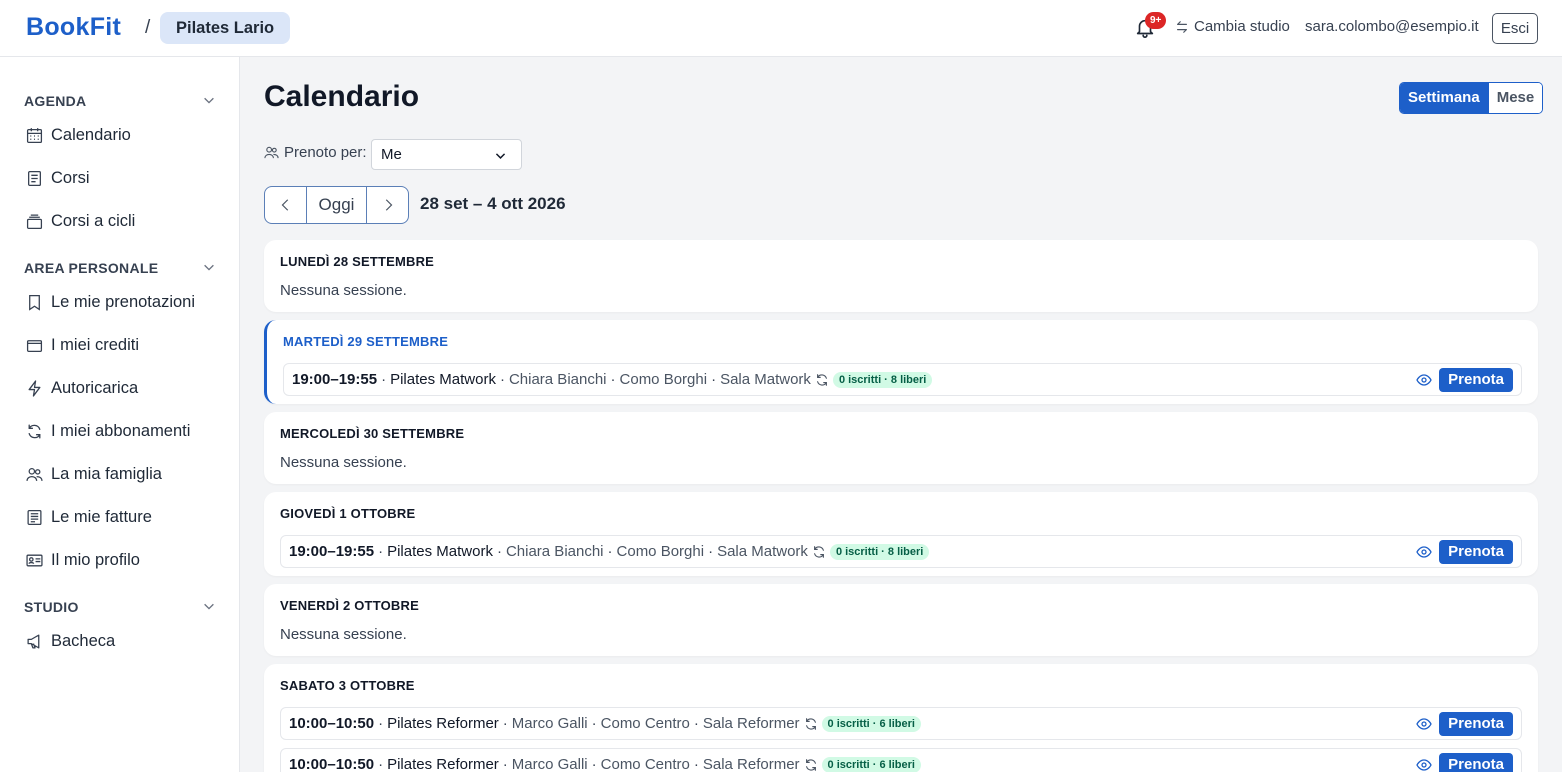 Image resolution: width=1562 pixels, height=772 pixels. What do you see at coordinates (34, 388) in the screenshot?
I see `bolt-icon` at bounding box center [34, 388].